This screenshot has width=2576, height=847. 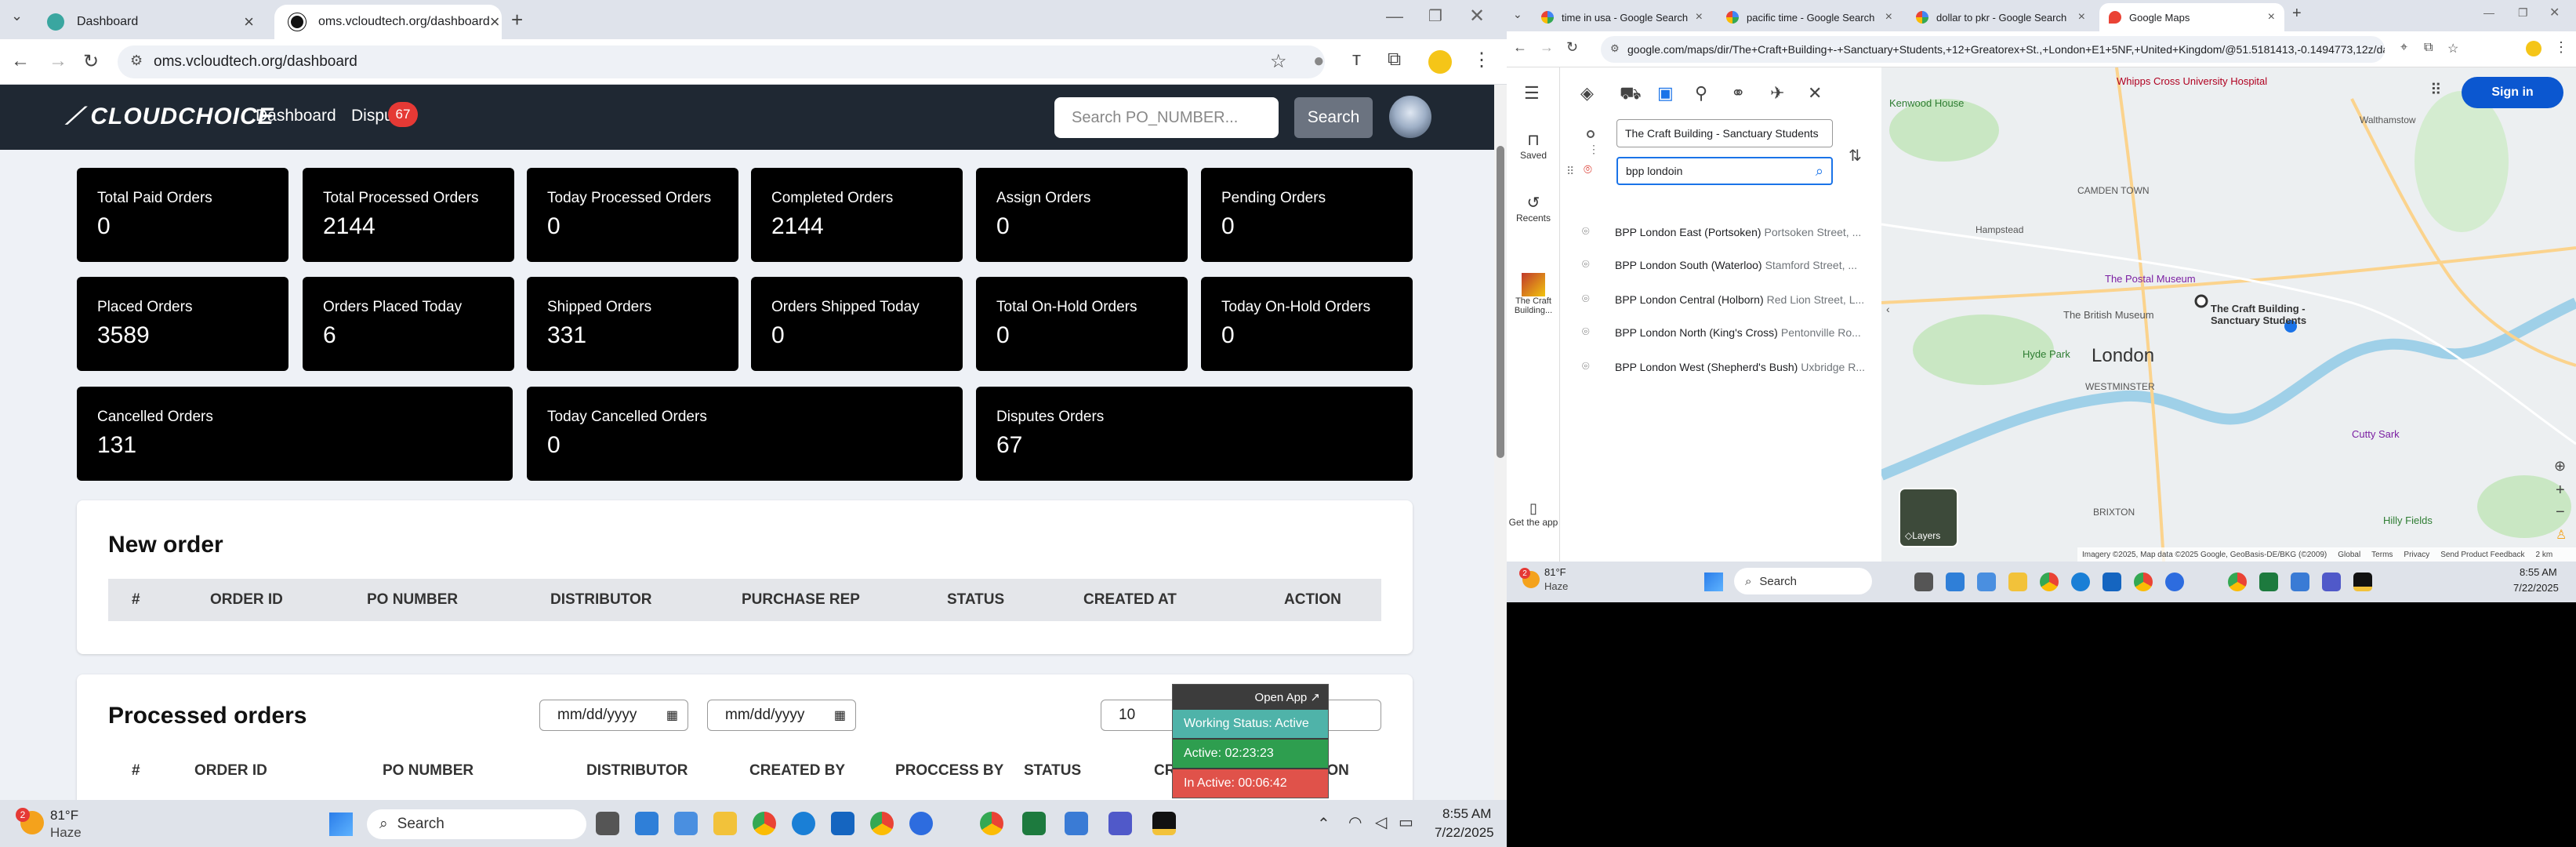 I want to click on walk-icon: ⚲, so click(x=1701, y=93).